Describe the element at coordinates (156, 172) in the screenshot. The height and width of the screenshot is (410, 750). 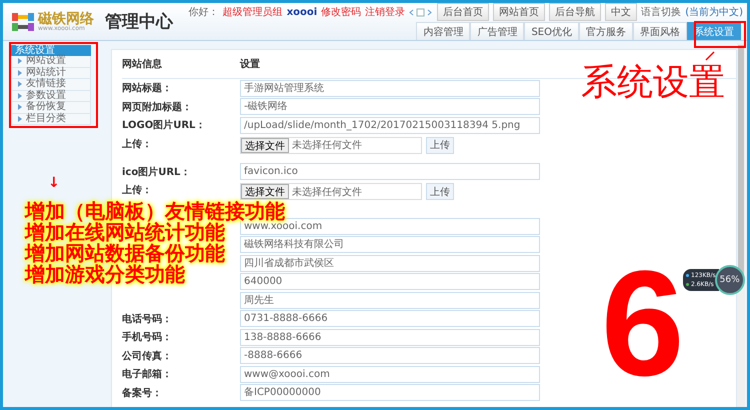
I see `field-label: ico图片URL：` at that location.